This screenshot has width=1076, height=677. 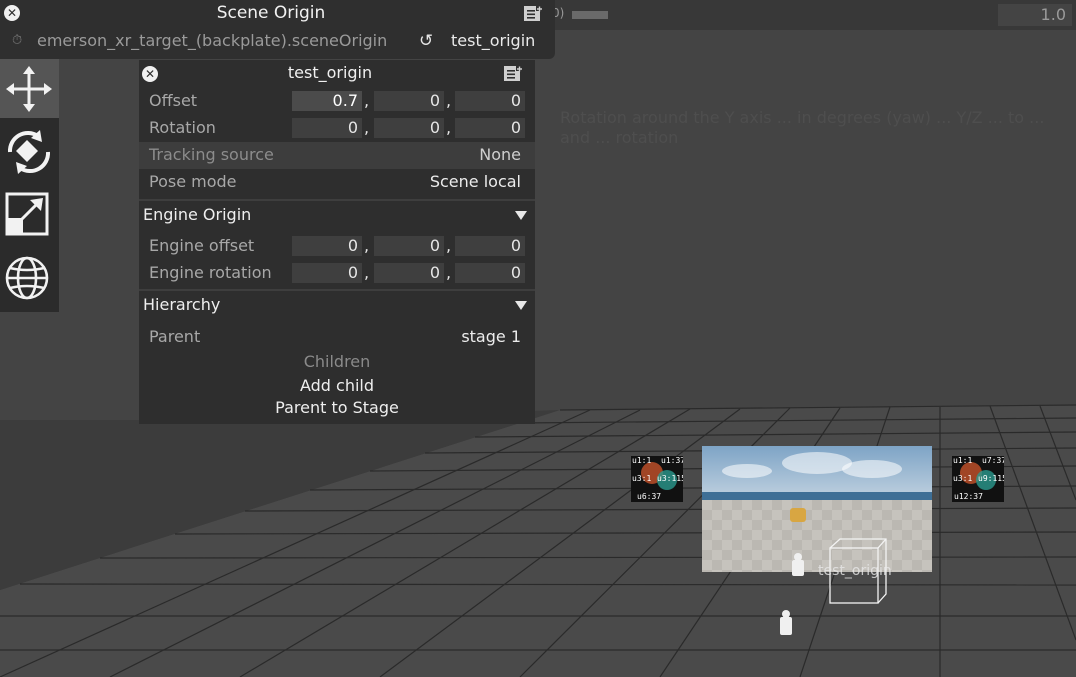 I want to click on engine-rotation-label: Engine rotation, so click(x=210, y=272).